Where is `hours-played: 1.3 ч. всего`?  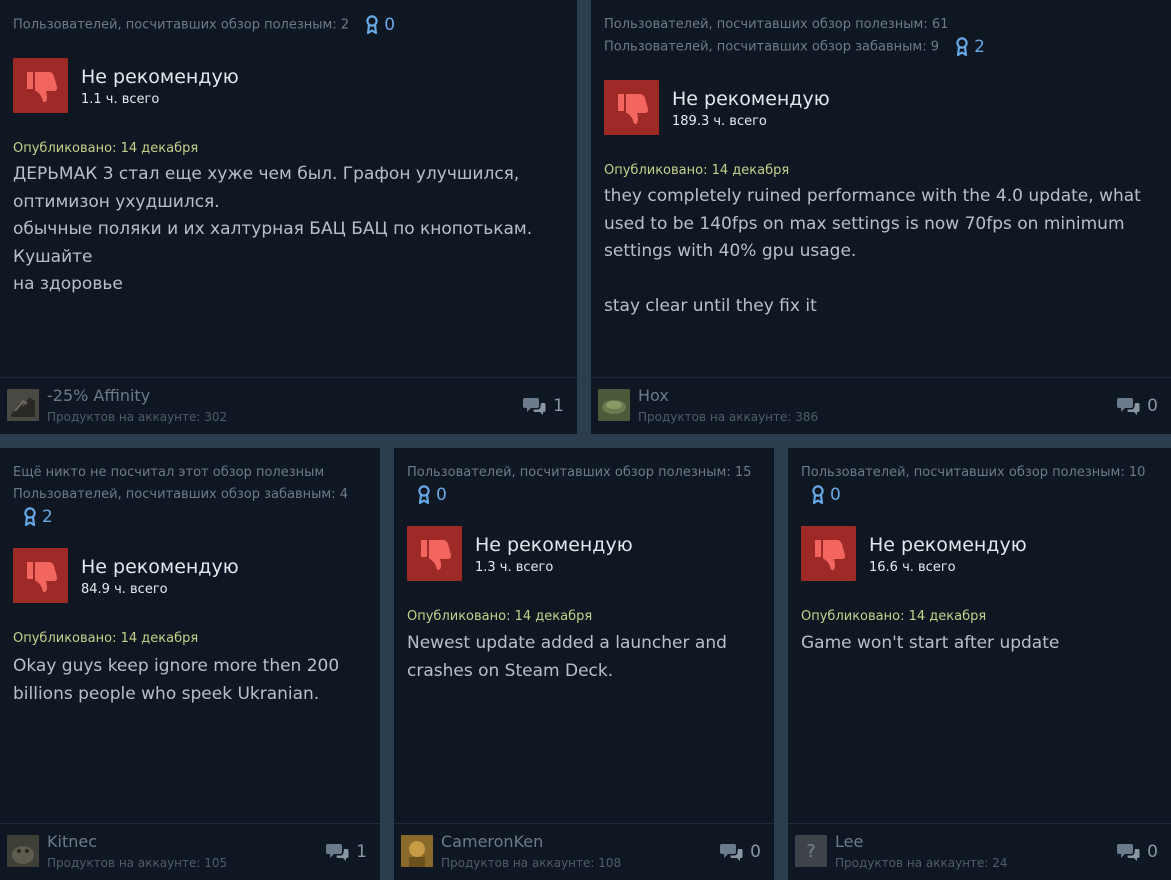 hours-played: 1.3 ч. всего is located at coordinates (514, 567).